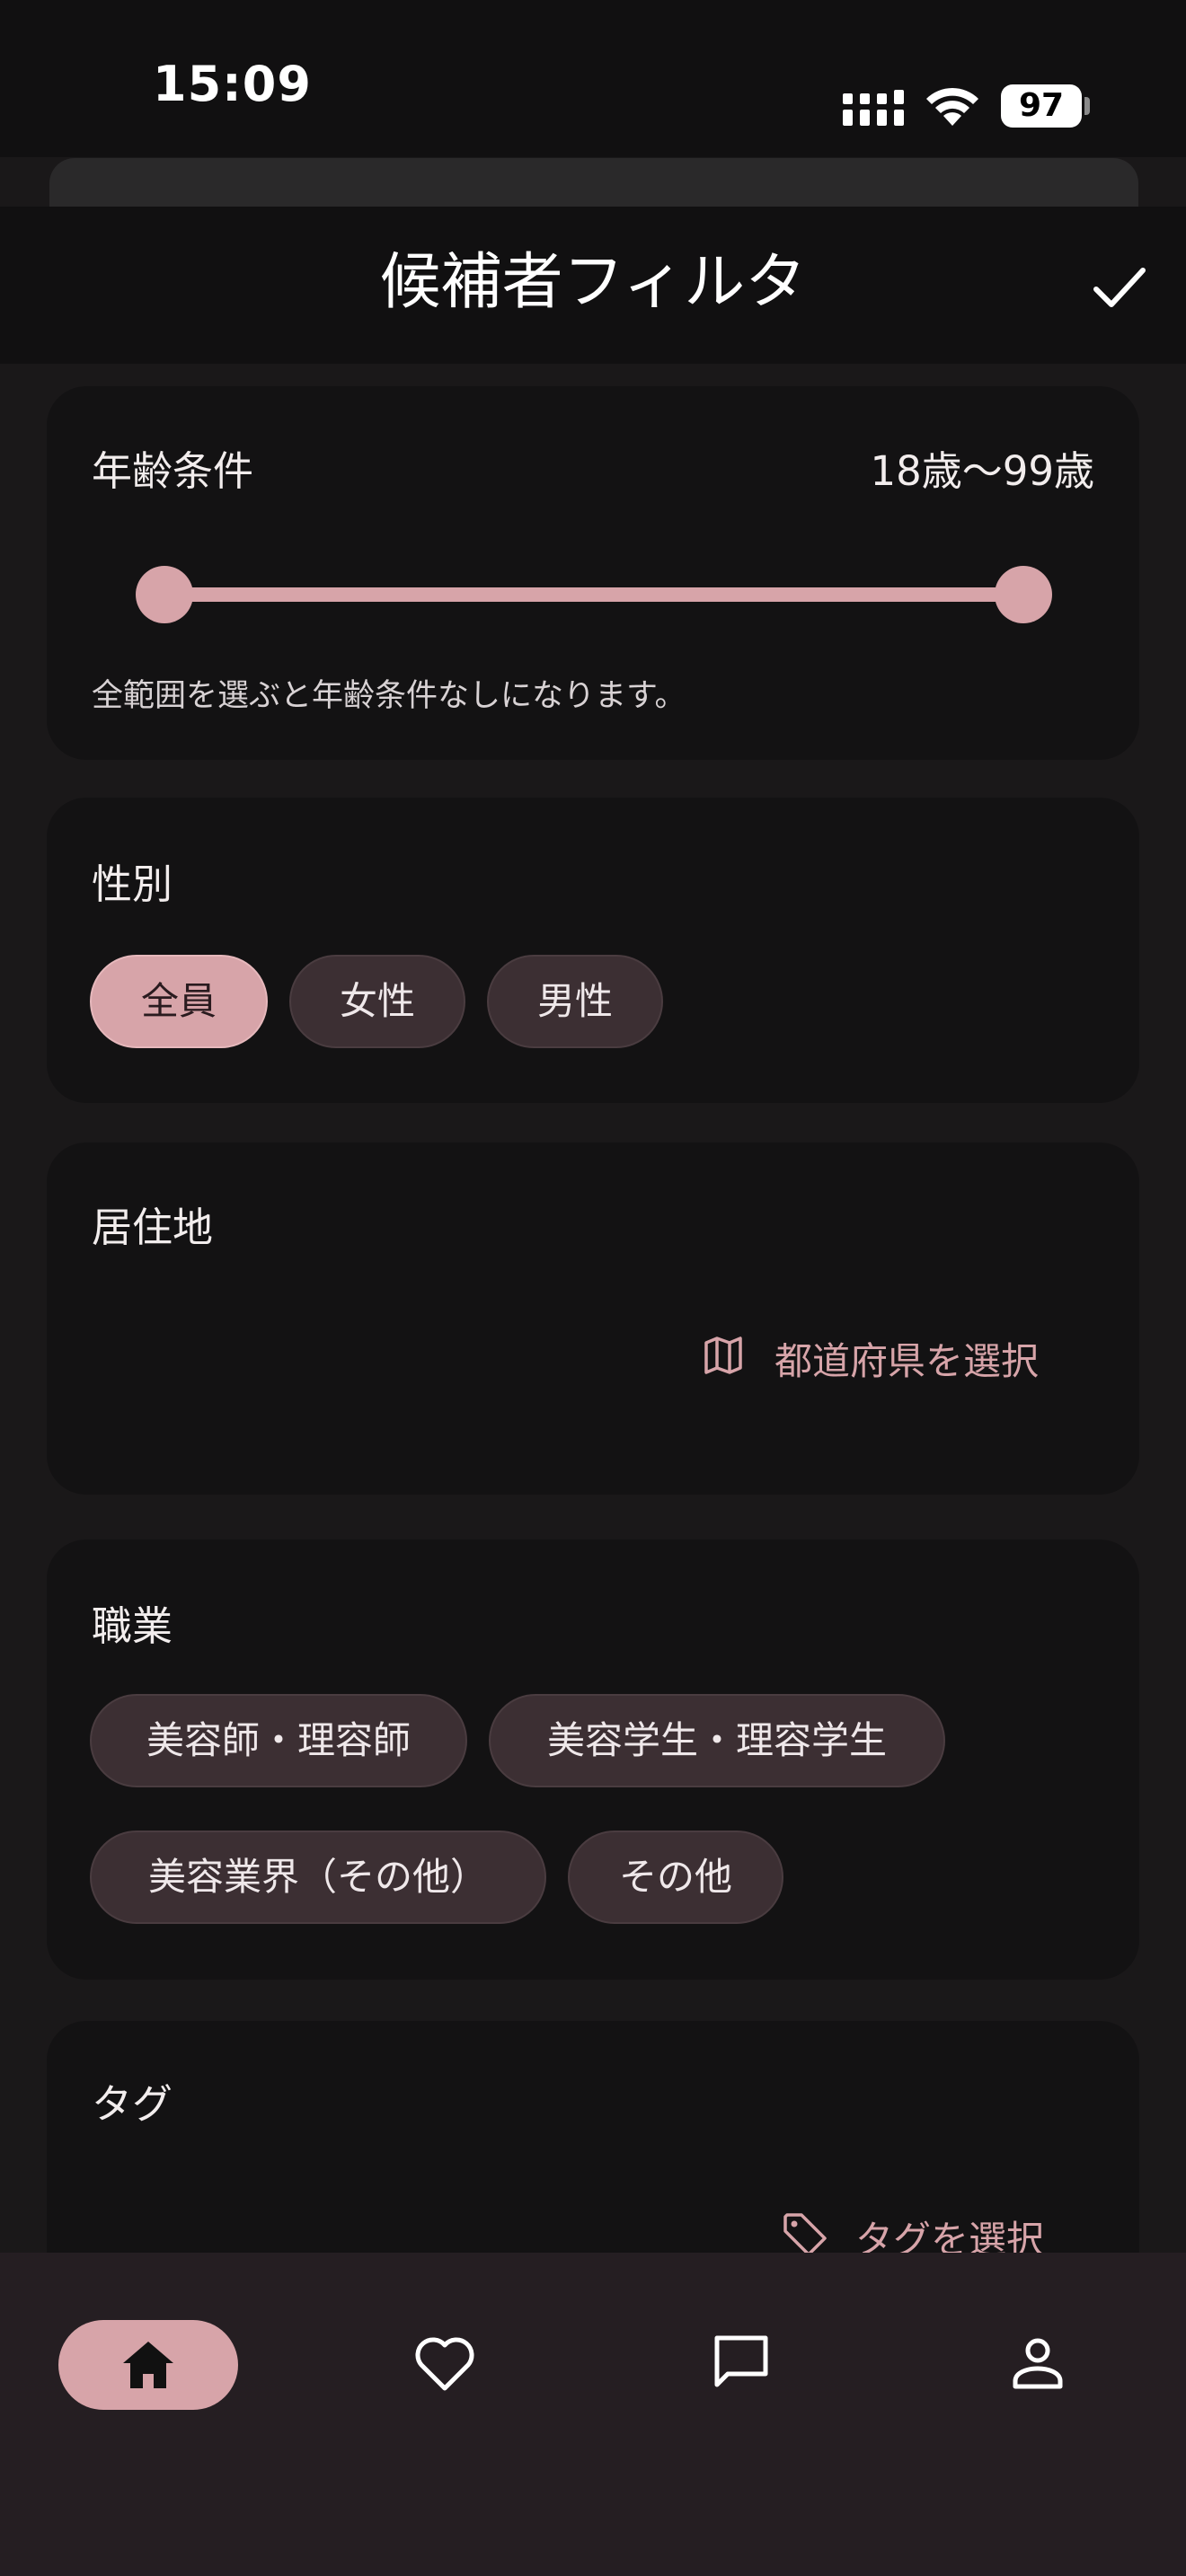  I want to click on tag-icon, so click(805, 2234).